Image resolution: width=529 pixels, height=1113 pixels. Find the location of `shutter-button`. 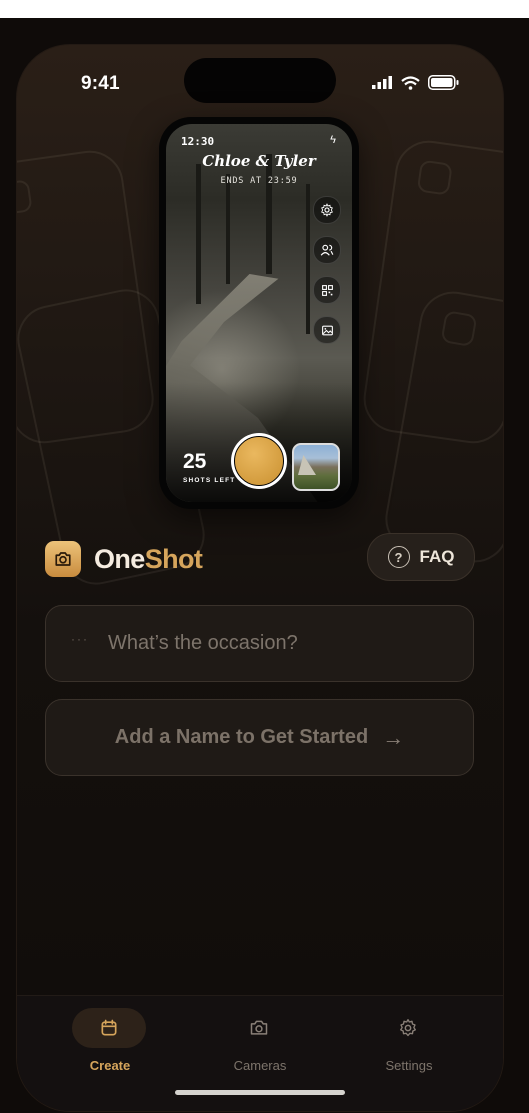

shutter-button is located at coordinates (259, 461).